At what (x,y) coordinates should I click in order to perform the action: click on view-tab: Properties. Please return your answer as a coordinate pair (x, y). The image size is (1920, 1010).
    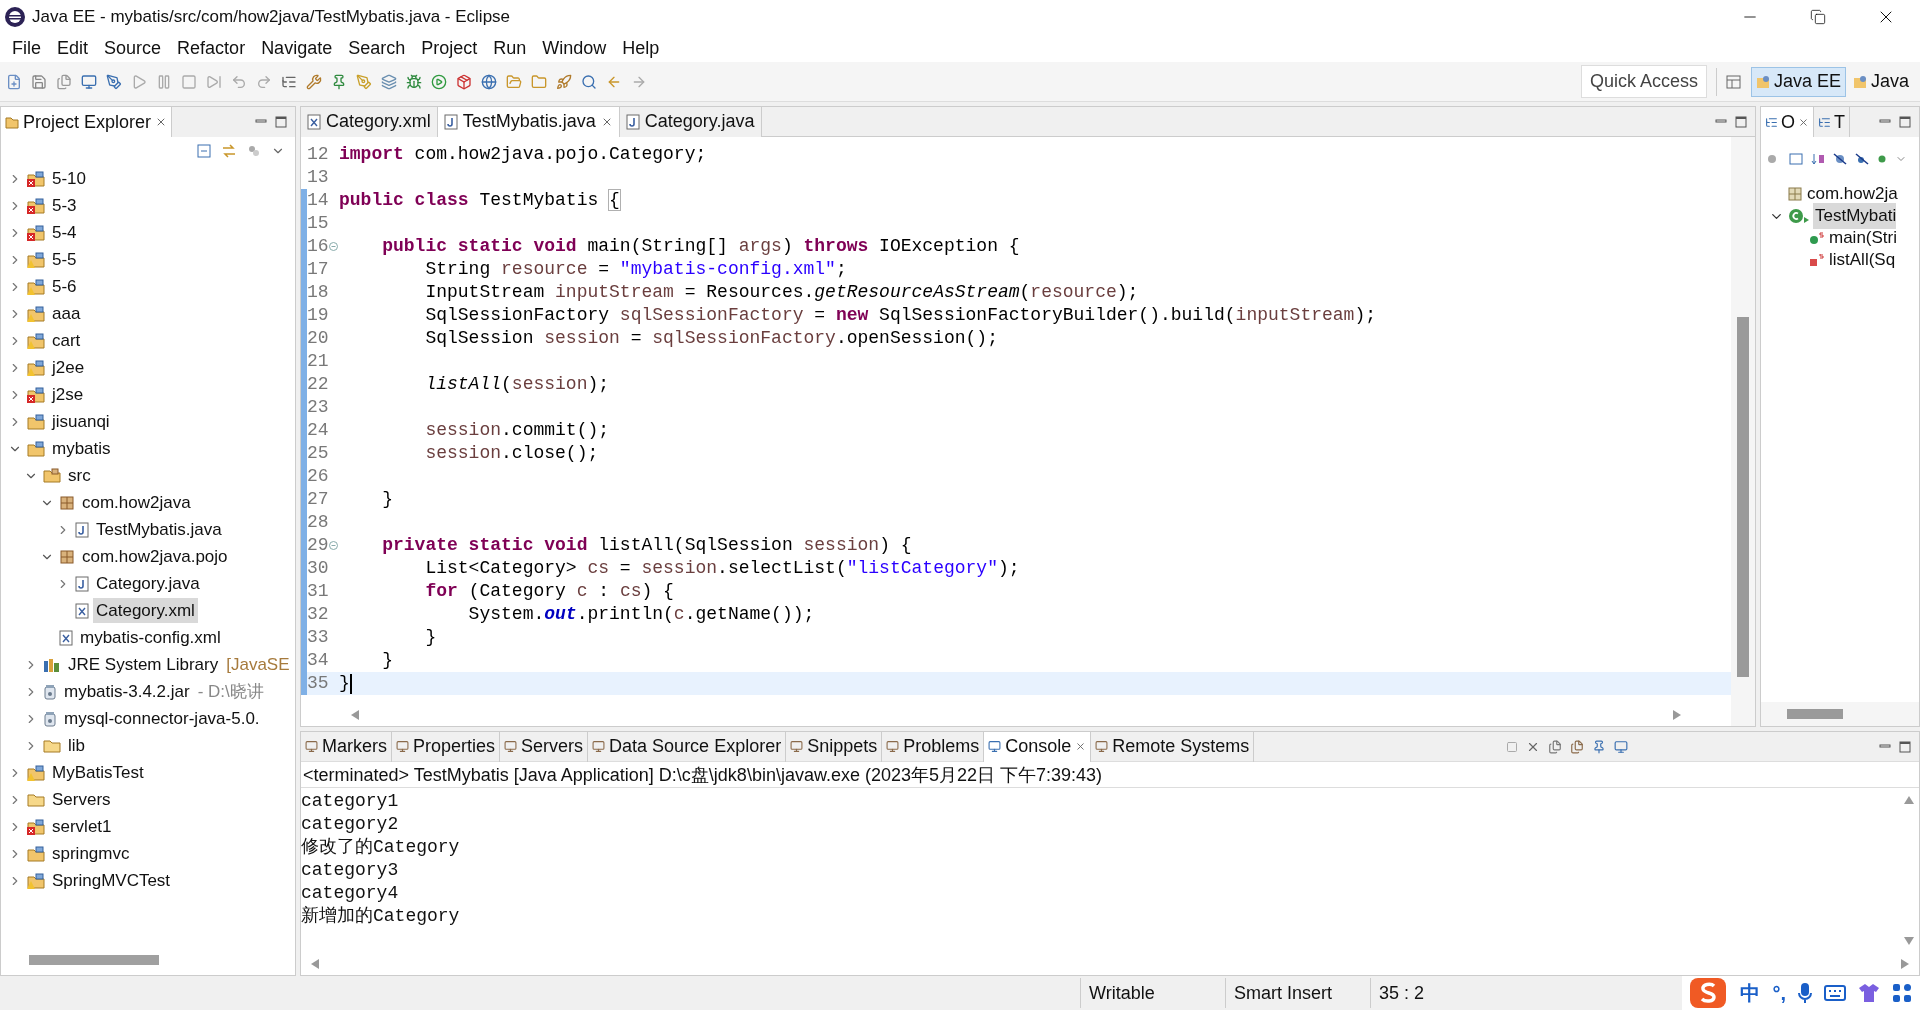
    Looking at the image, I should click on (446, 746).